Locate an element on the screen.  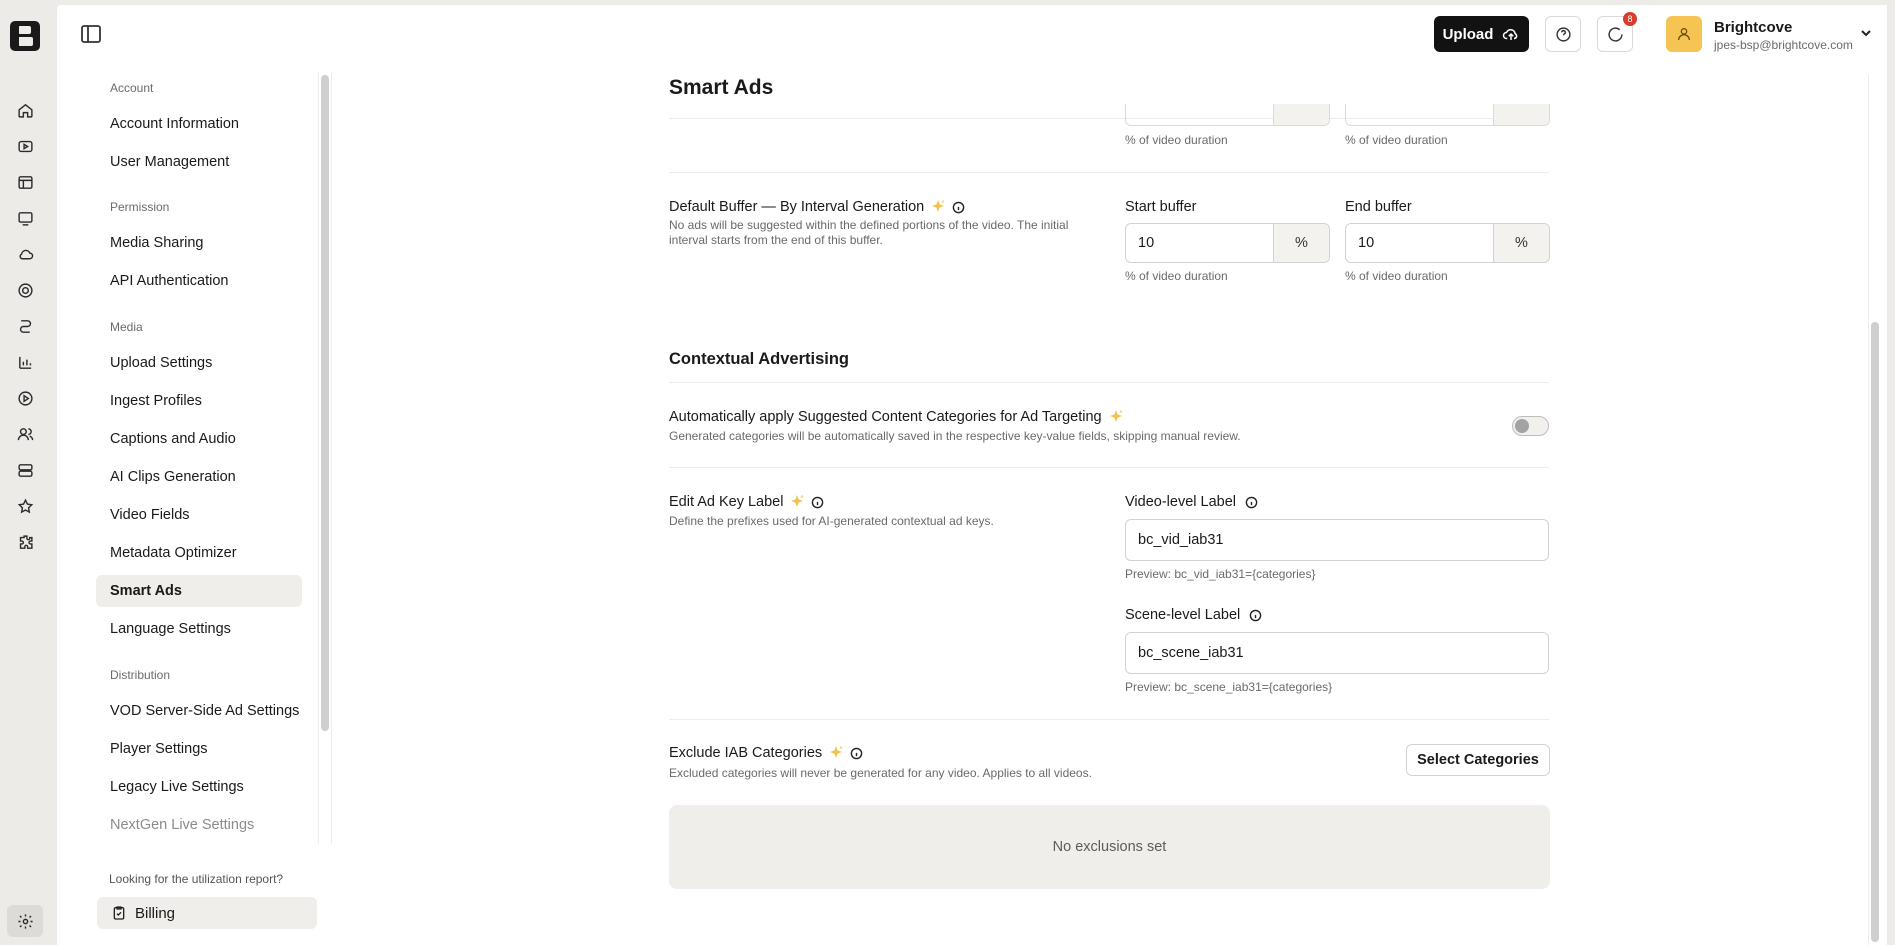
media-icon is located at coordinates (25, 146).